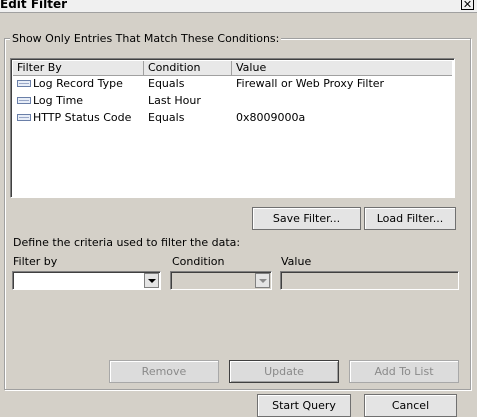 The width and height of the screenshot is (477, 417). Describe the element at coordinates (78, 68) in the screenshot. I see `column-header-filter-by: Filter By` at that location.